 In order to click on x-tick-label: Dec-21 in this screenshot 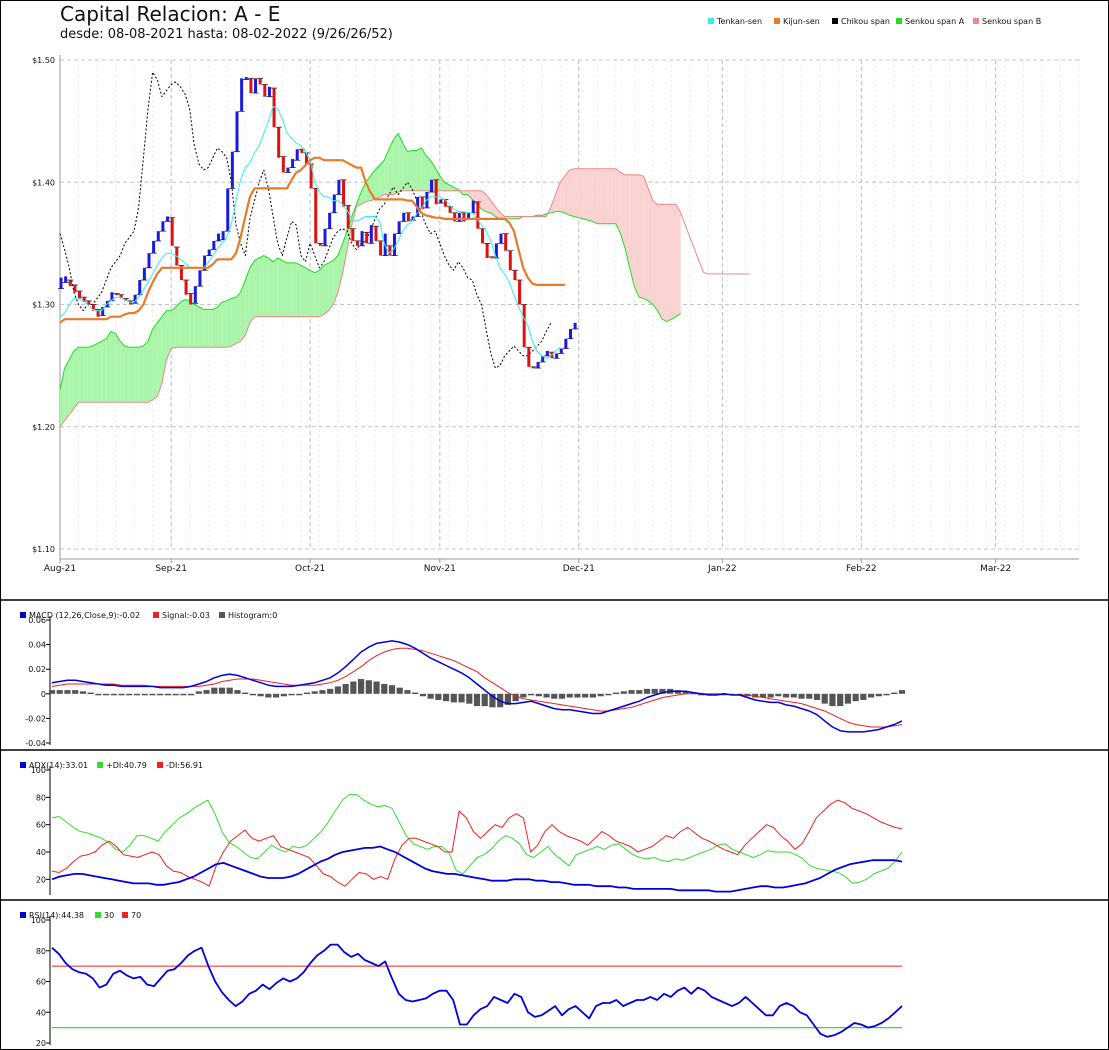, I will do `click(579, 569)`.